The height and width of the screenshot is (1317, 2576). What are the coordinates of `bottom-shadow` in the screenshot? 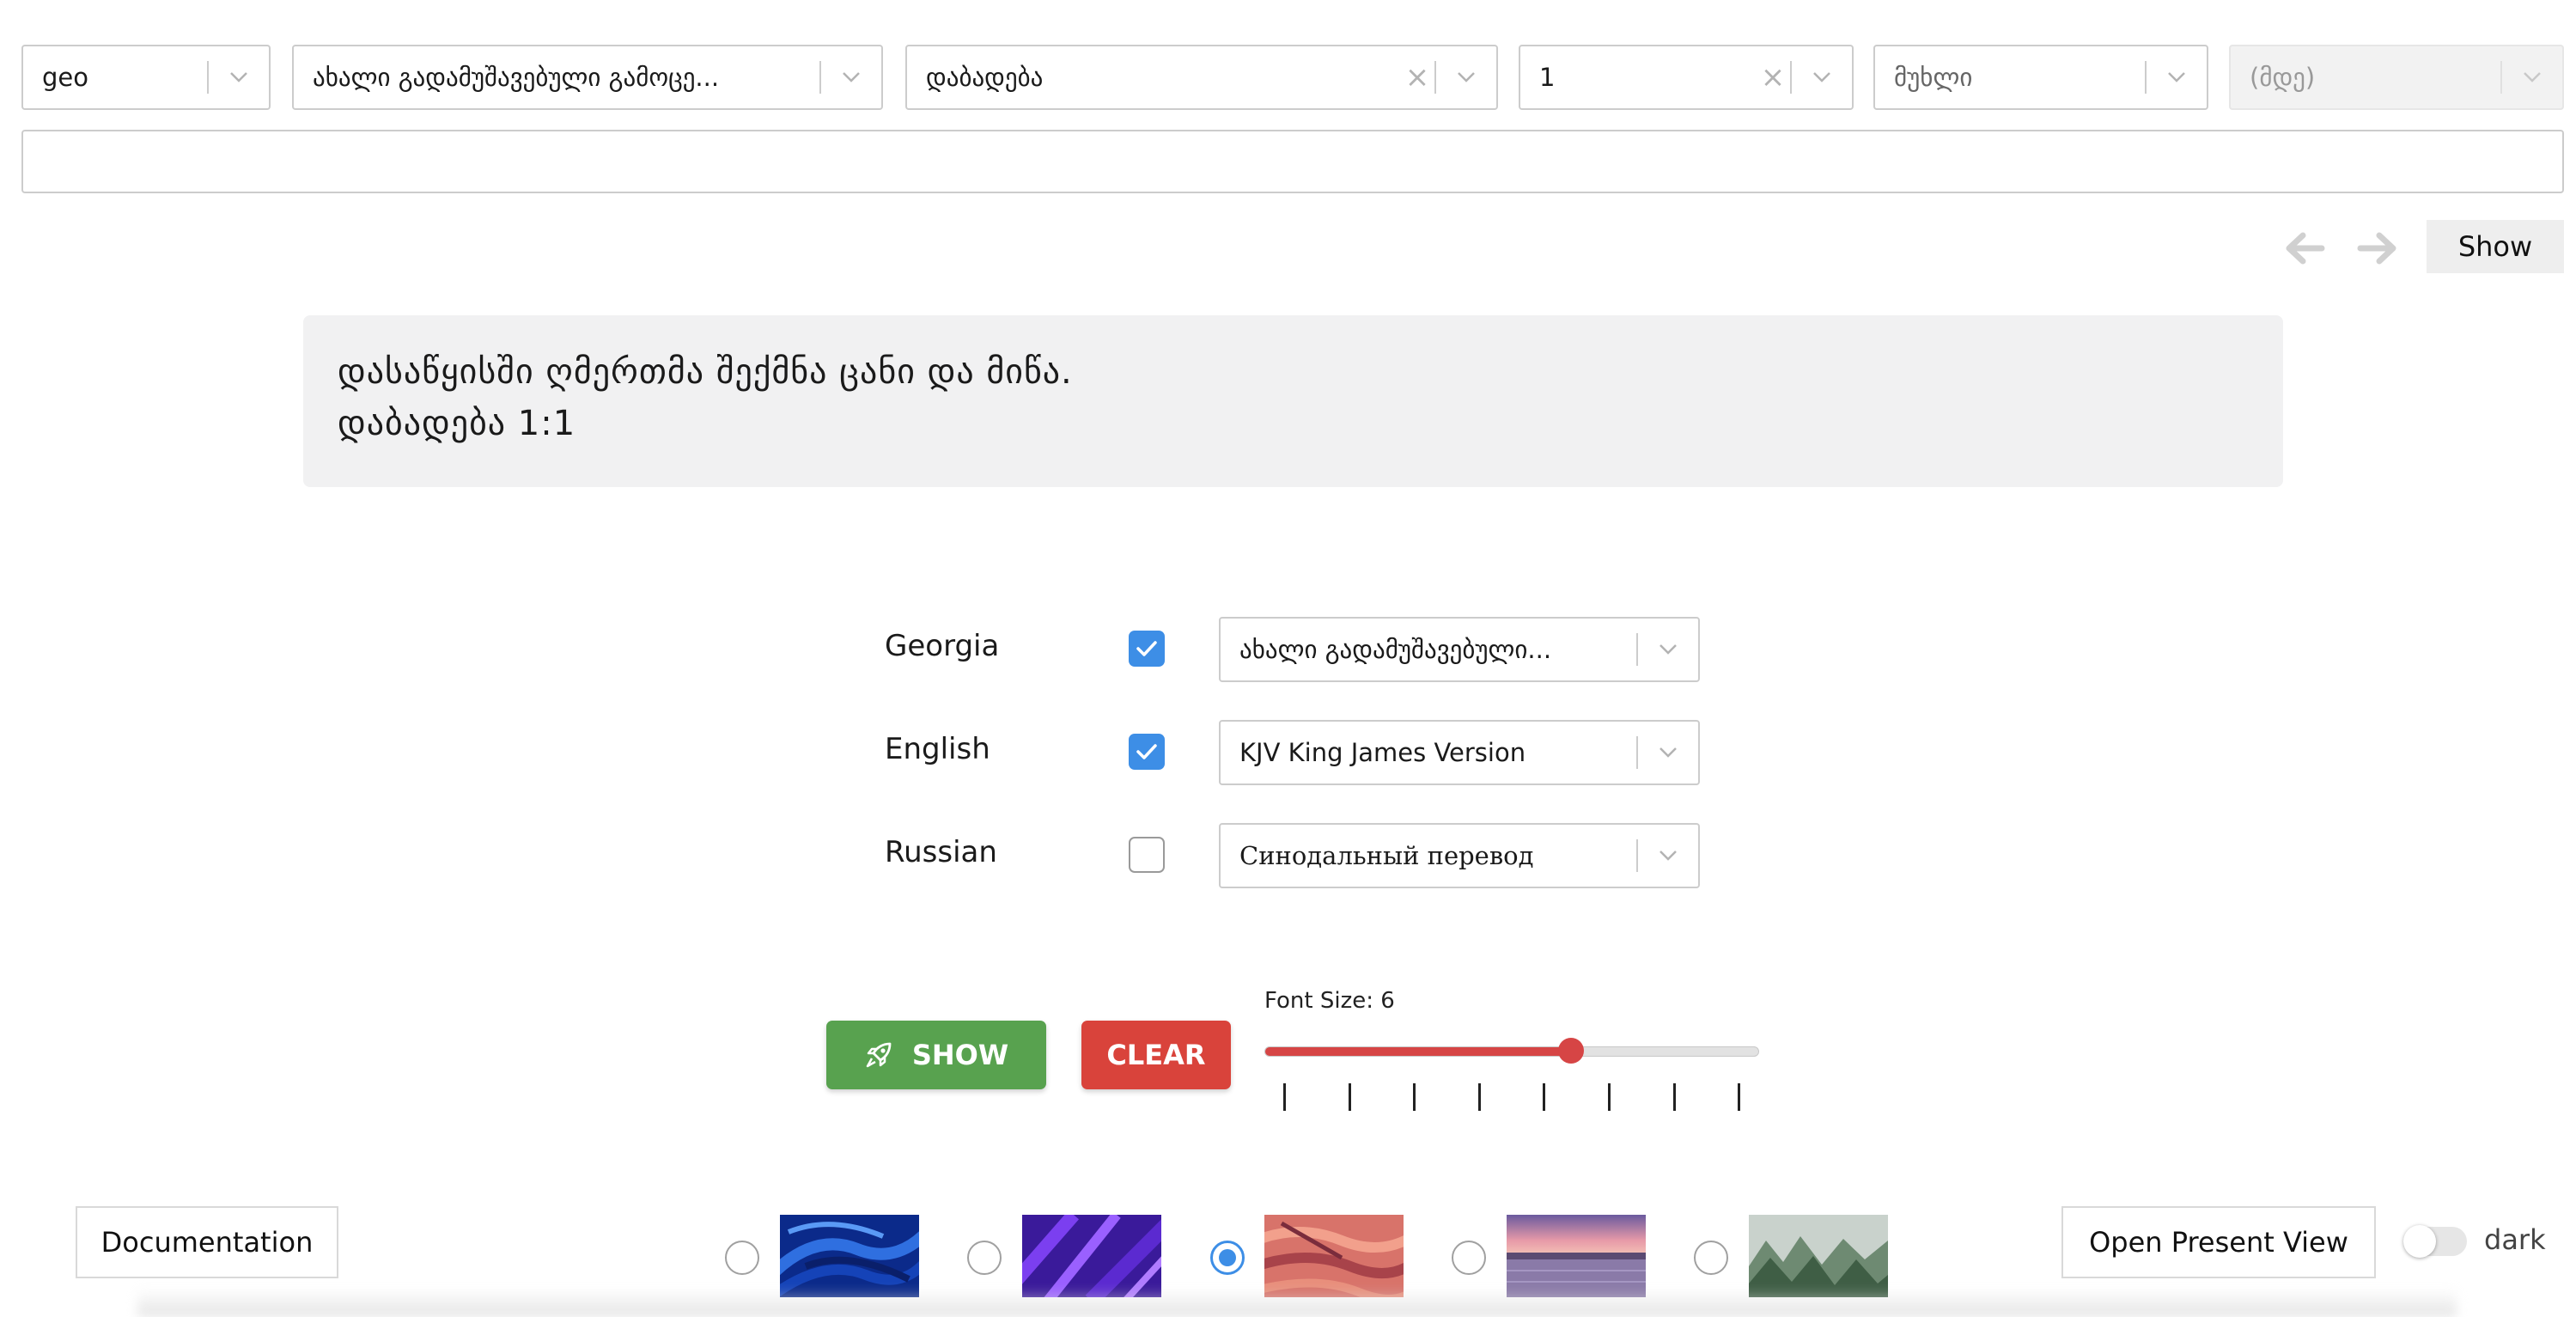 It's located at (1297, 1303).